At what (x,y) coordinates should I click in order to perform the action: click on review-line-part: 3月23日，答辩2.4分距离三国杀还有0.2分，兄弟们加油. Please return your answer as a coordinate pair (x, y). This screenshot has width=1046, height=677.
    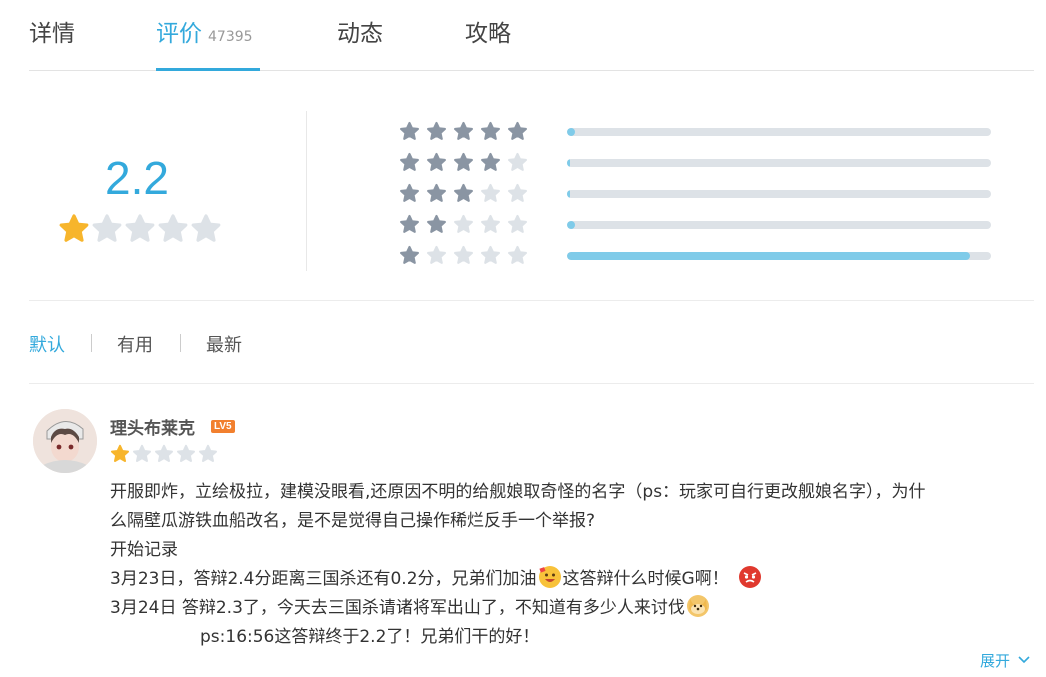
    Looking at the image, I should click on (323, 579).